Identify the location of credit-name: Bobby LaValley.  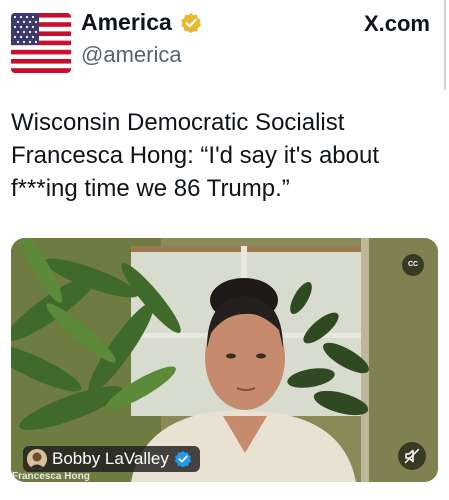
(110, 458).